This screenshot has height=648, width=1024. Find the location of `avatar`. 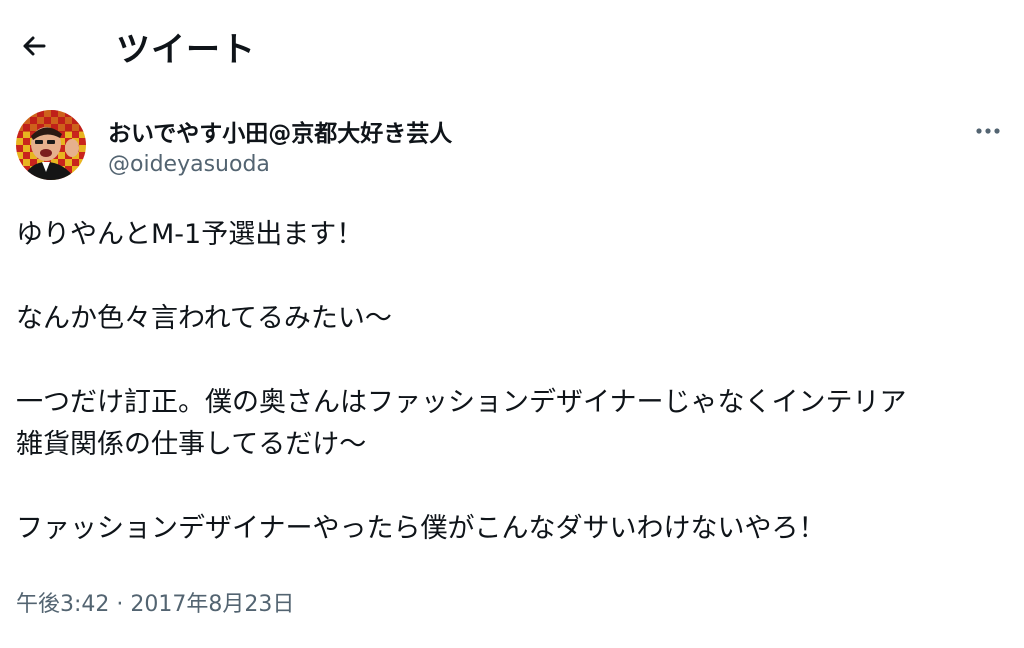

avatar is located at coordinates (51, 145).